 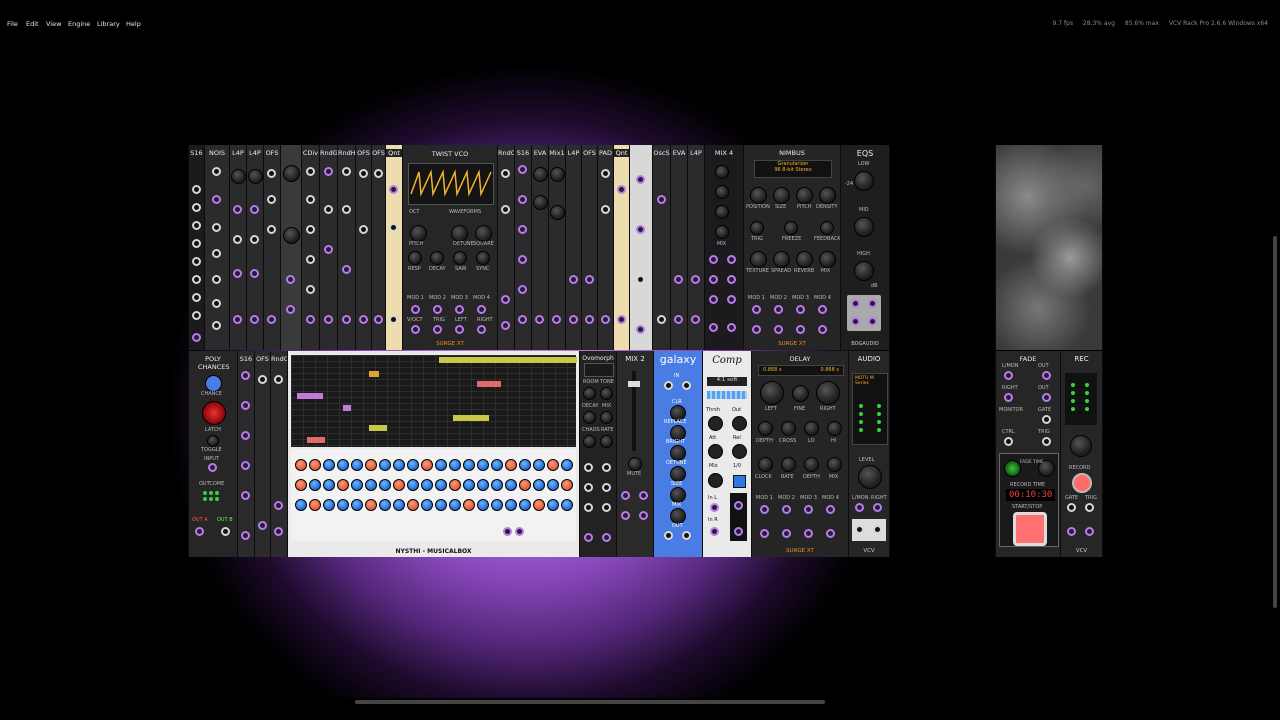 What do you see at coordinates (272, 247) in the screenshot?
I see `module-ofs: OFS` at bounding box center [272, 247].